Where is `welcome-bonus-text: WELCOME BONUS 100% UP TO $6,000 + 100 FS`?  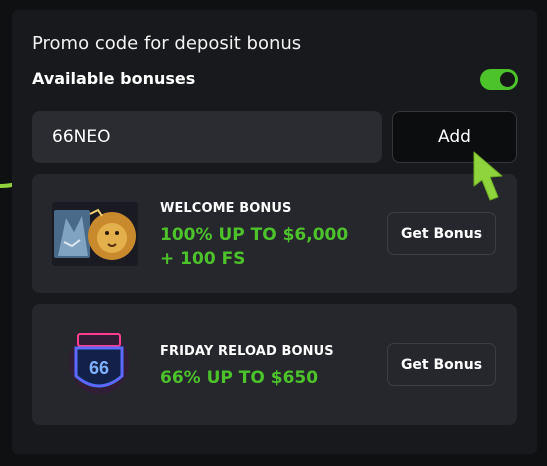
welcome-bonus-text: WELCOME BONUS 100% UP TO $6,000 + 100 FS is located at coordinates (254, 236).